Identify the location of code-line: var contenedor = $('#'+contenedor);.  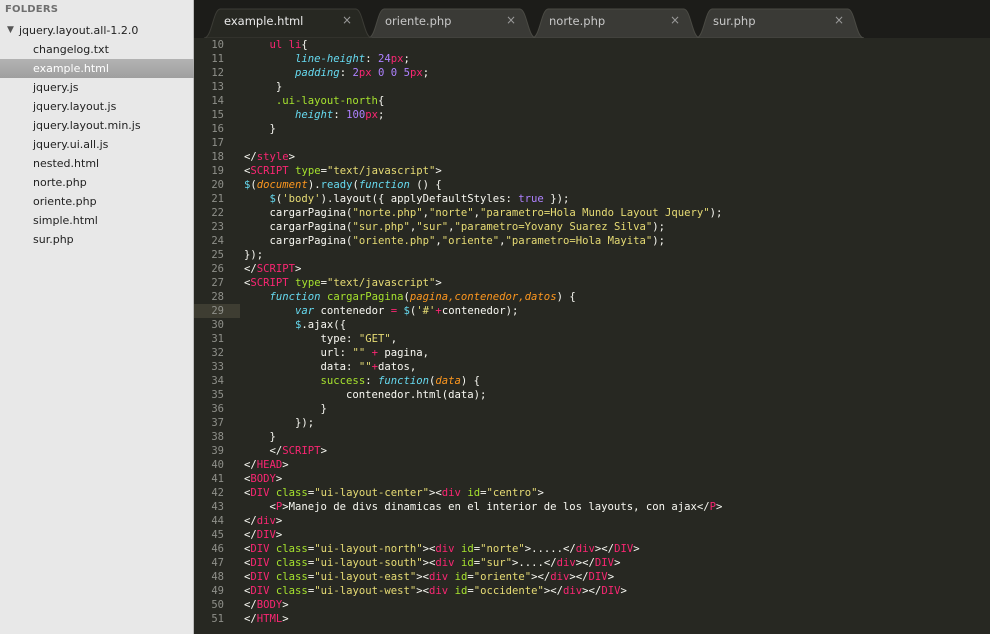
(381, 311).